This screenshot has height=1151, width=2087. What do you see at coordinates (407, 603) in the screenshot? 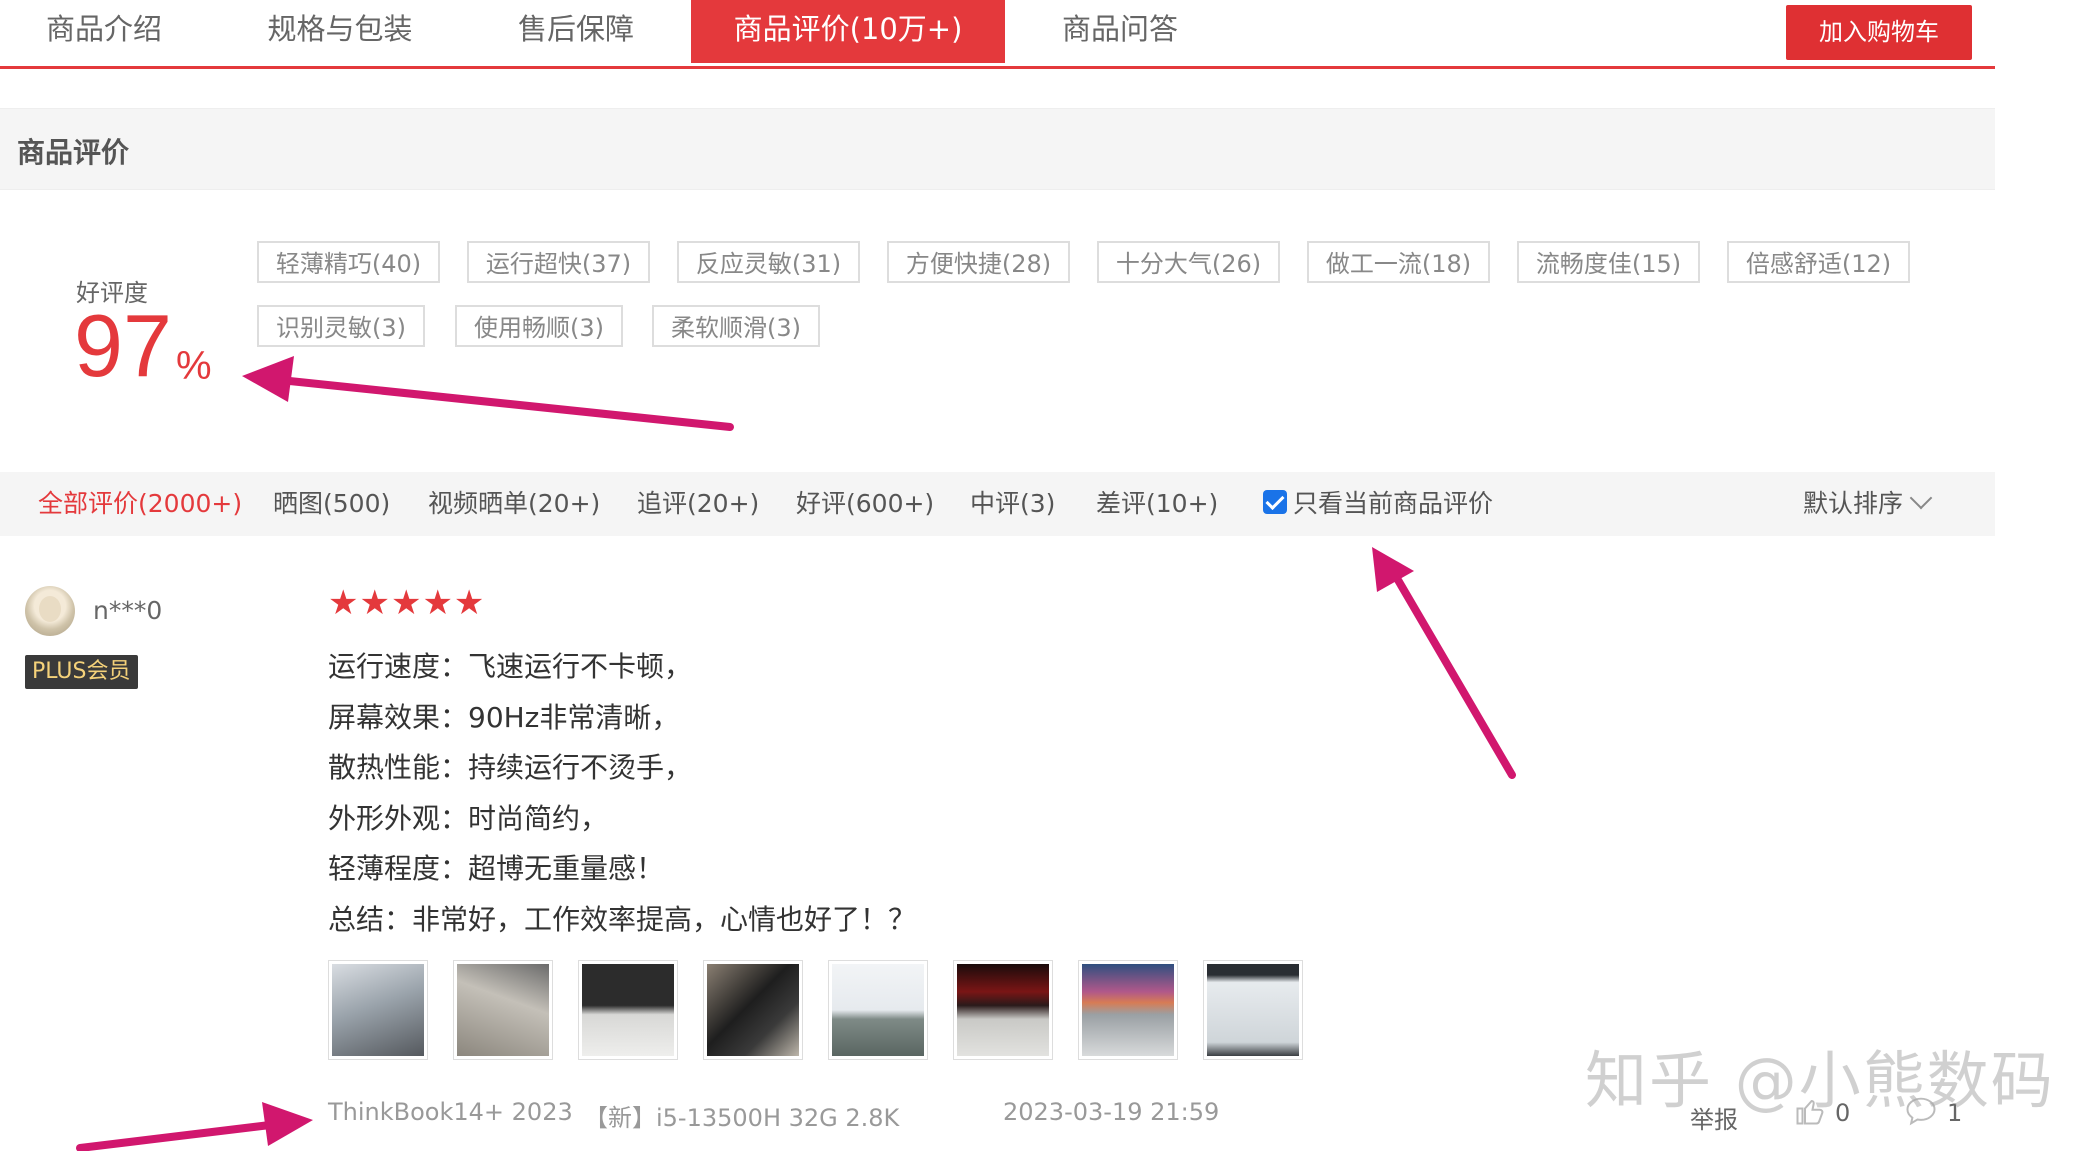
I see `star-rating: ★★★★★` at bounding box center [407, 603].